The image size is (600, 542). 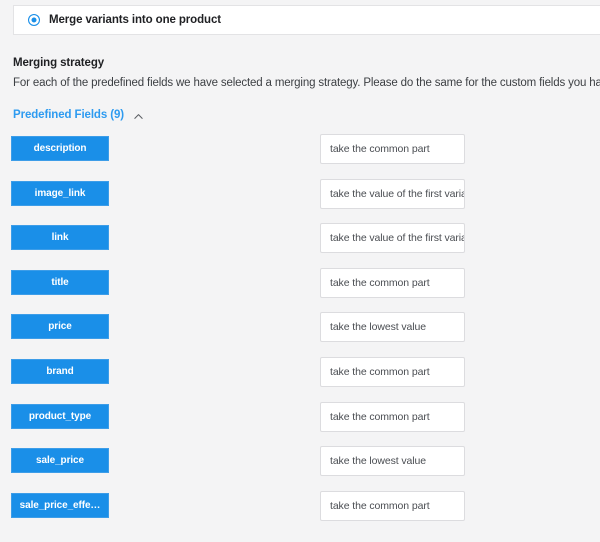 What do you see at coordinates (60, 371) in the screenshot?
I see `field-name-chip: brand` at bounding box center [60, 371].